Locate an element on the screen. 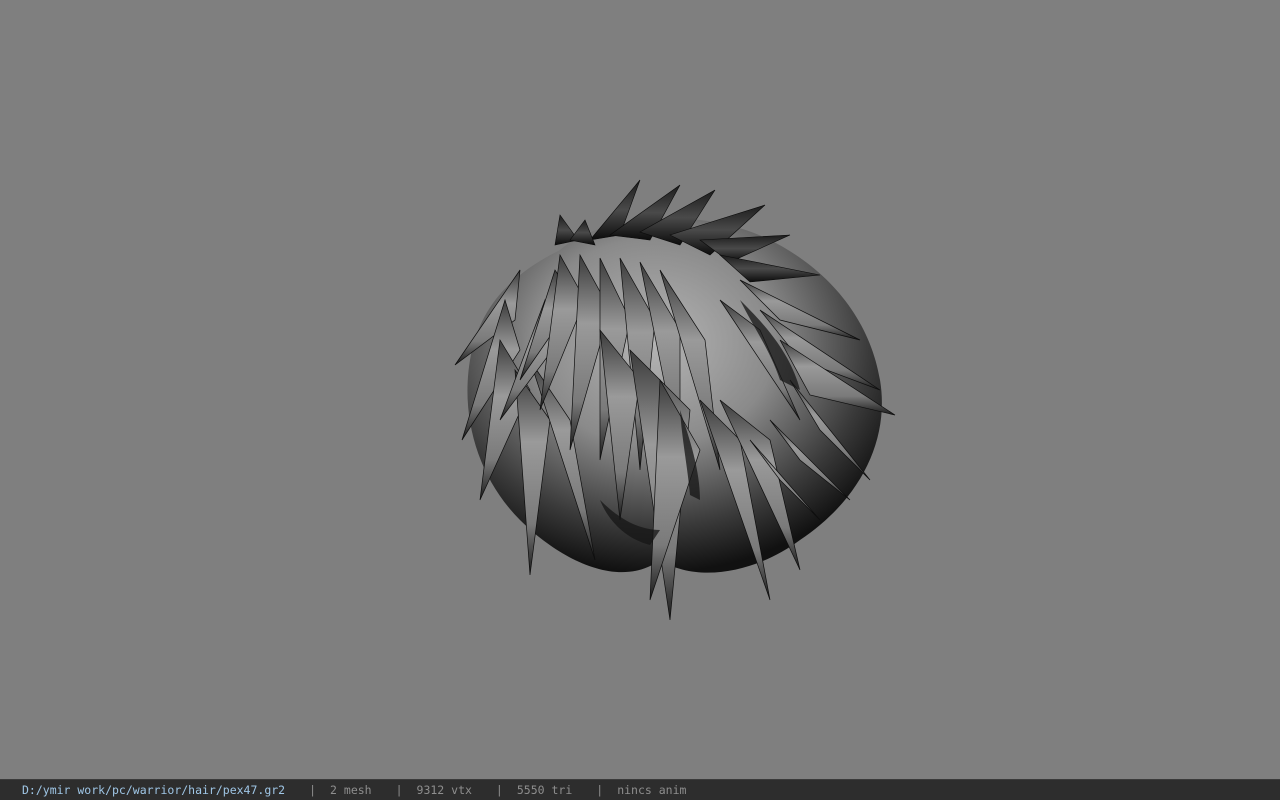 The image size is (1280, 800). triangle-count: 5550 tri is located at coordinates (544, 790).